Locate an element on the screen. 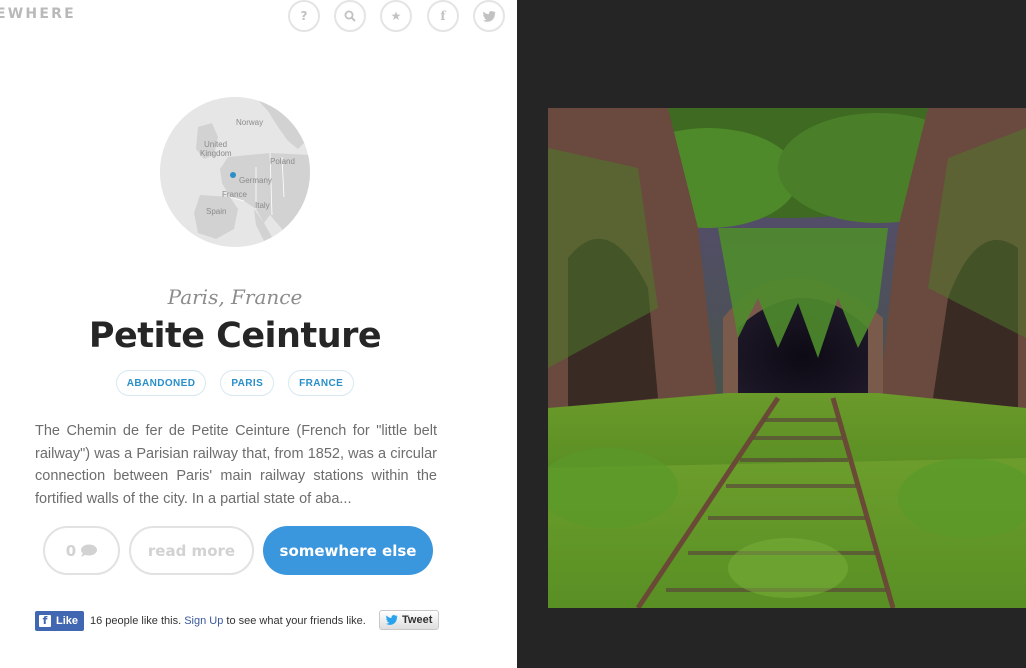 The image size is (1026, 668). tag-paris: PARIS is located at coordinates (247, 383).